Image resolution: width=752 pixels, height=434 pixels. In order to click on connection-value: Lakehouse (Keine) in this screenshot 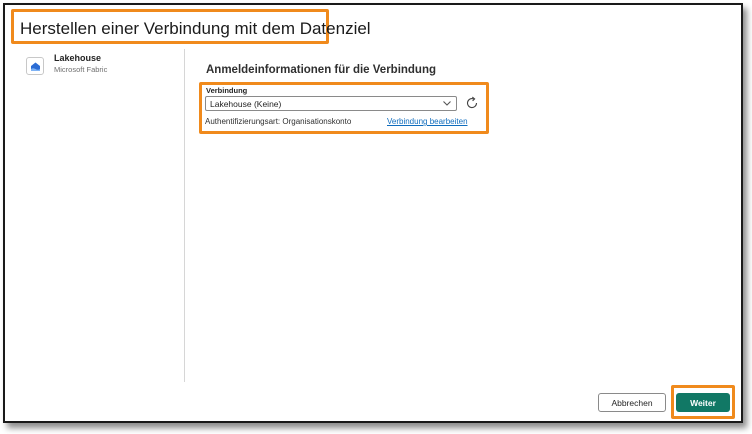, I will do `click(246, 104)`.